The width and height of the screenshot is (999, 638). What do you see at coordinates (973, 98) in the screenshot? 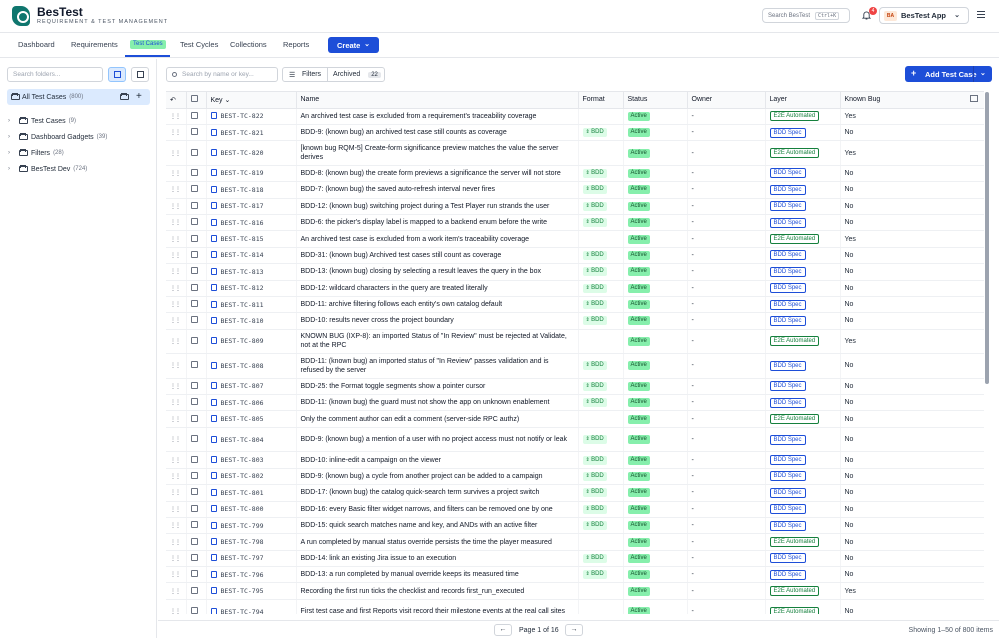
I see `column-settings-icon` at bounding box center [973, 98].